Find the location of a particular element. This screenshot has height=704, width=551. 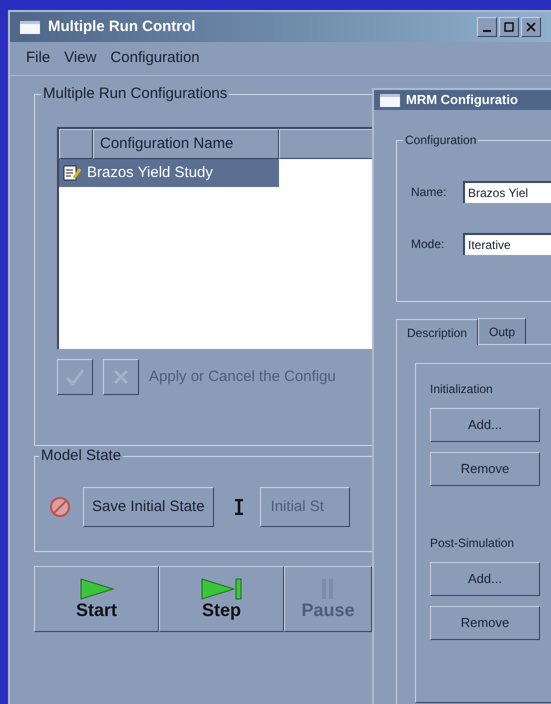

maximize-button is located at coordinates (509, 27).